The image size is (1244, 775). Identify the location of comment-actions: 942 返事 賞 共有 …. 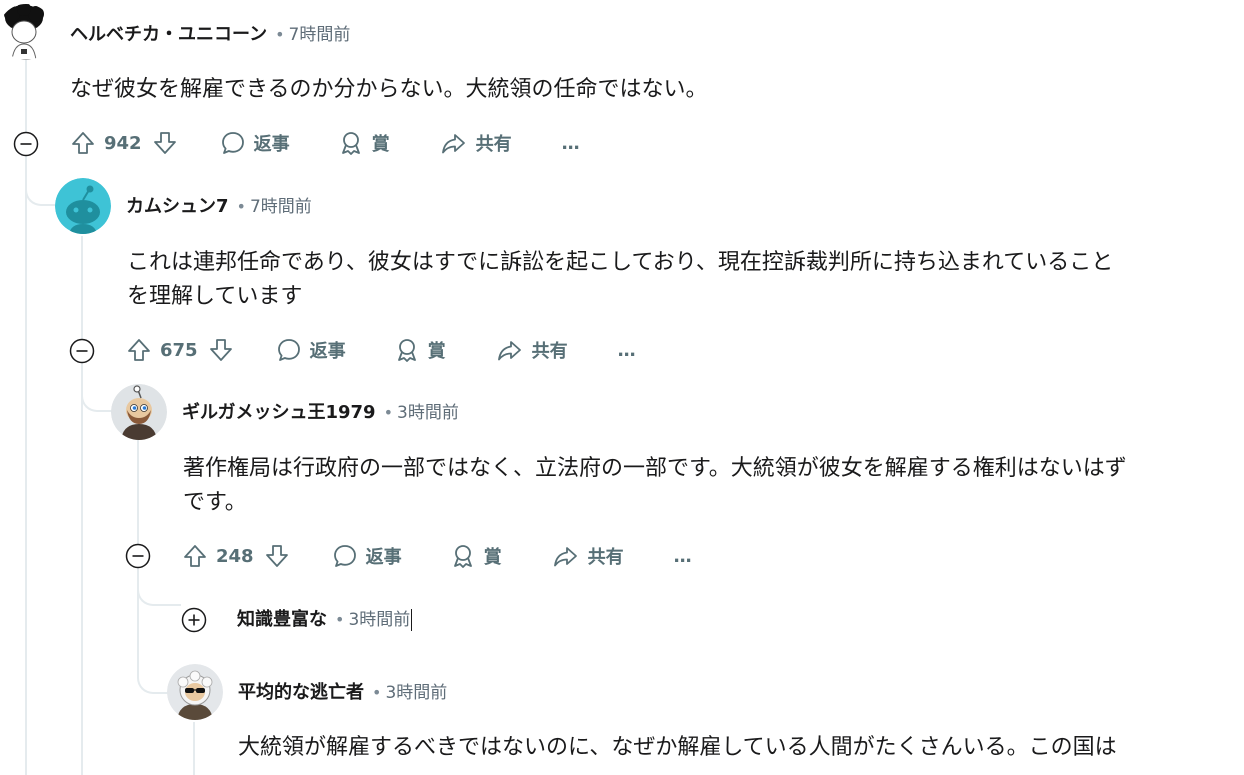
(325, 143).